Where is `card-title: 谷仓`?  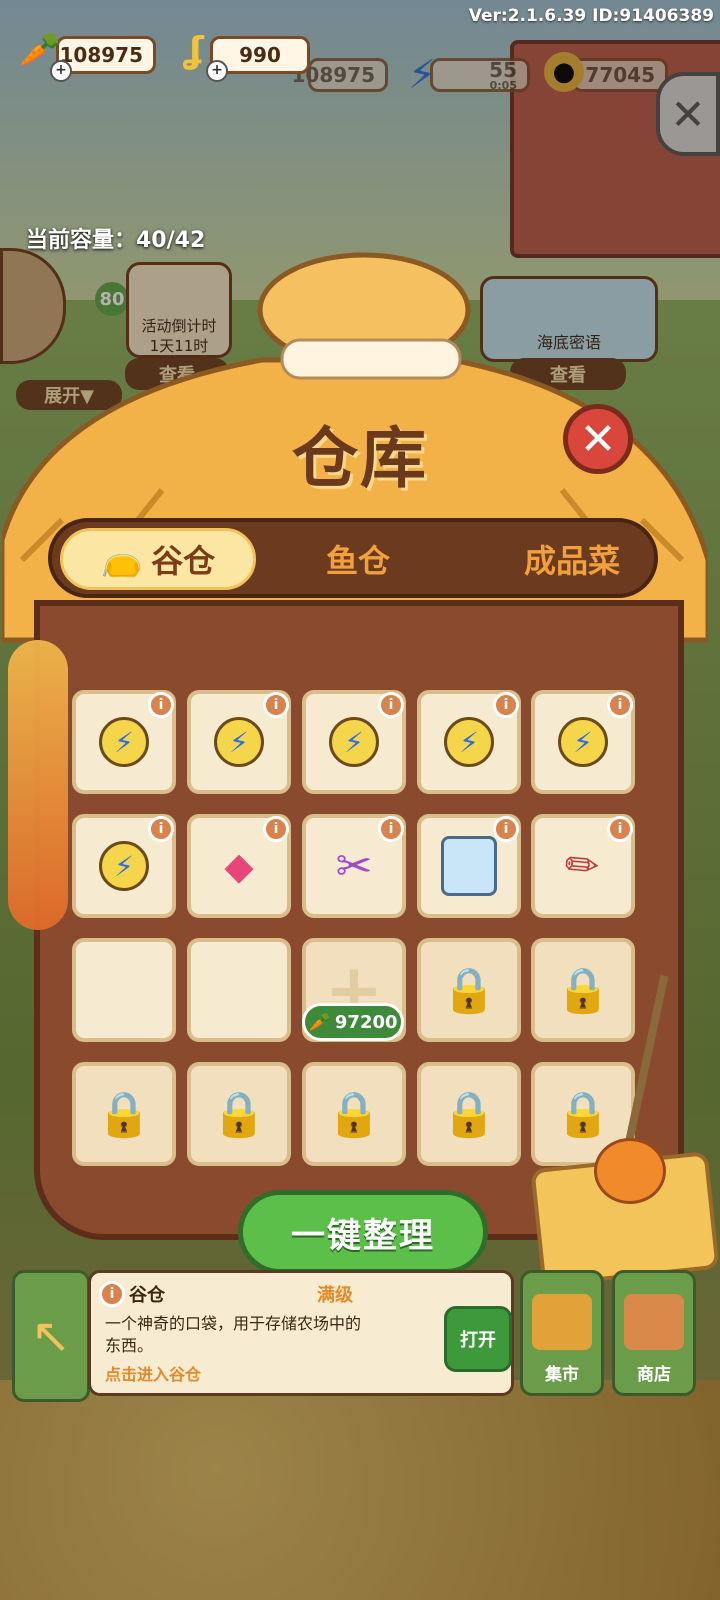 card-title: 谷仓 is located at coordinates (147, 1295).